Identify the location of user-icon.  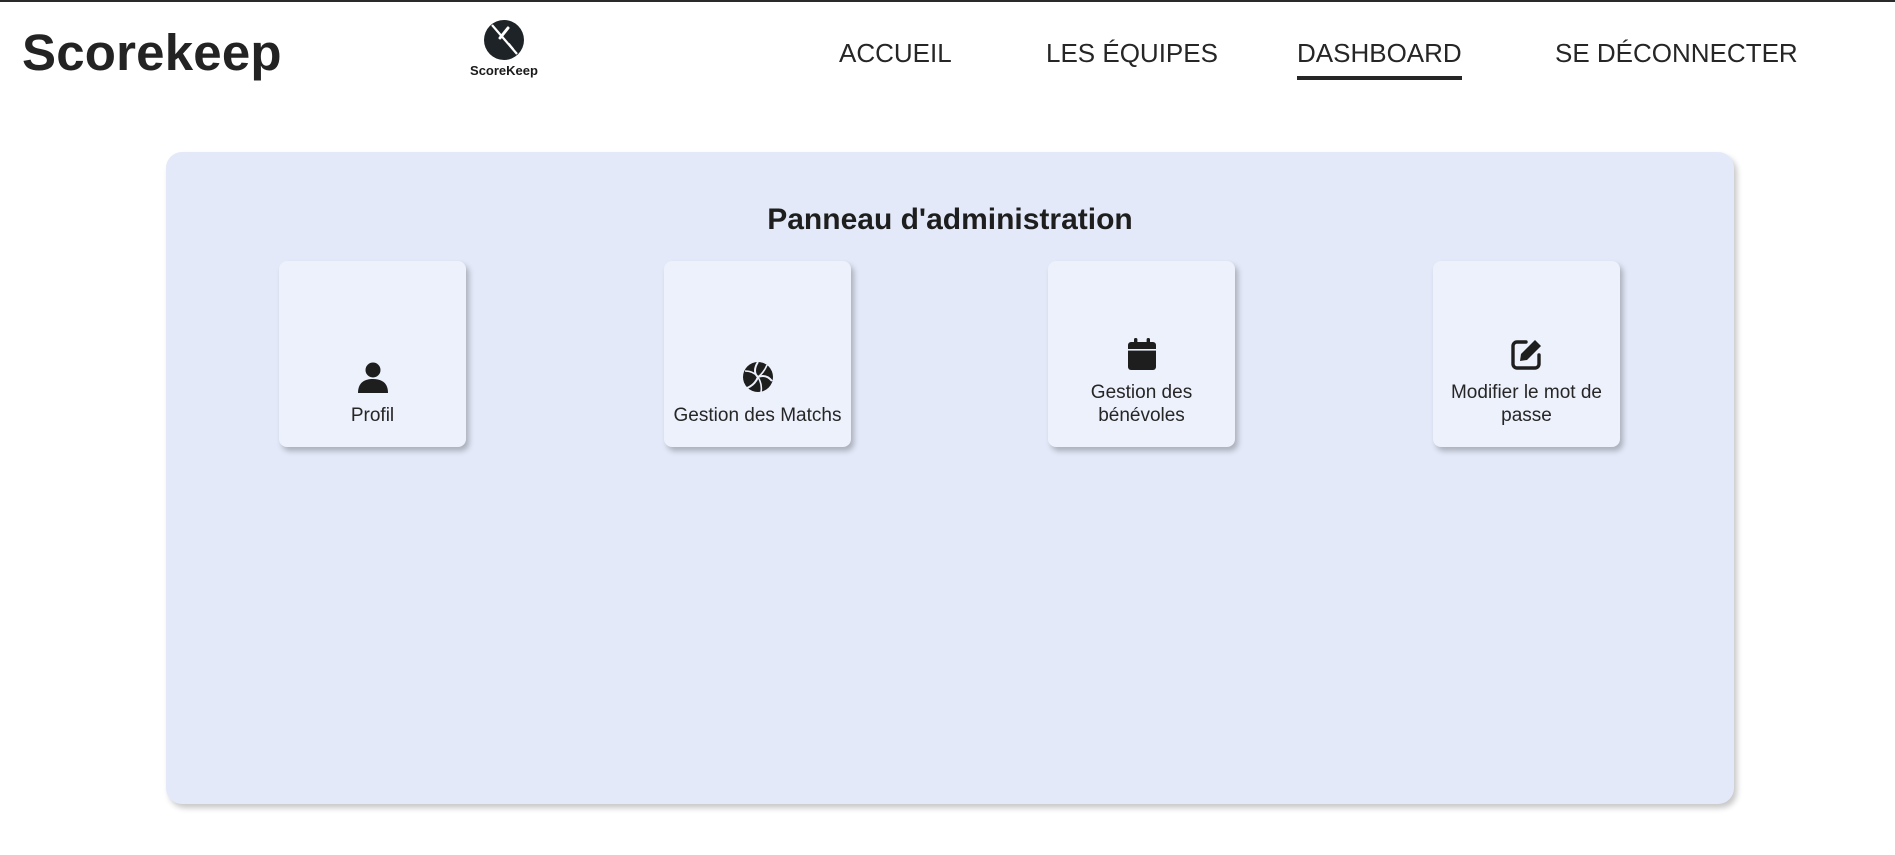
(372, 377).